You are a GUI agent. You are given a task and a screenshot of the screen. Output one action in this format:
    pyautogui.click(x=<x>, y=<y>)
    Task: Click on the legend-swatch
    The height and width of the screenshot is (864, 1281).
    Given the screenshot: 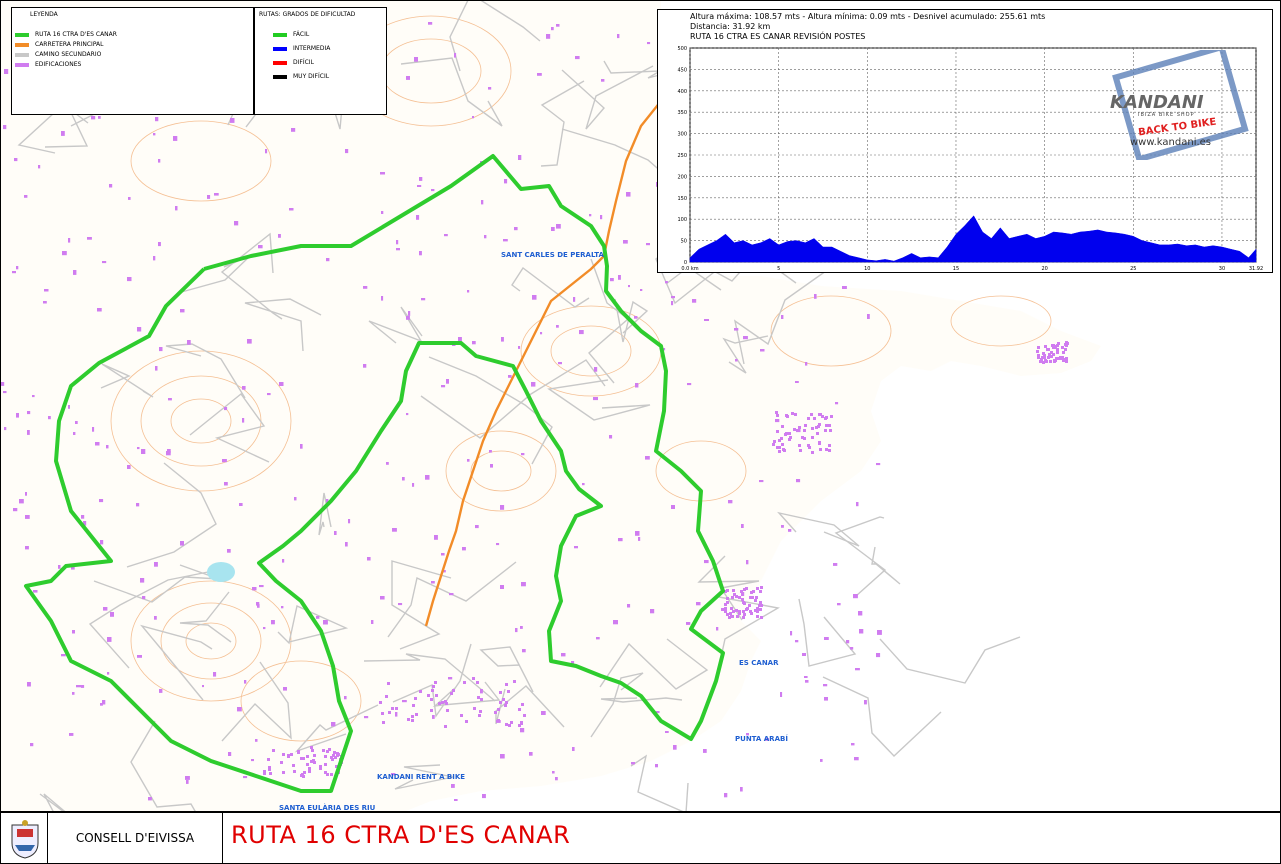 What is the action you would take?
    pyautogui.click(x=22, y=44)
    